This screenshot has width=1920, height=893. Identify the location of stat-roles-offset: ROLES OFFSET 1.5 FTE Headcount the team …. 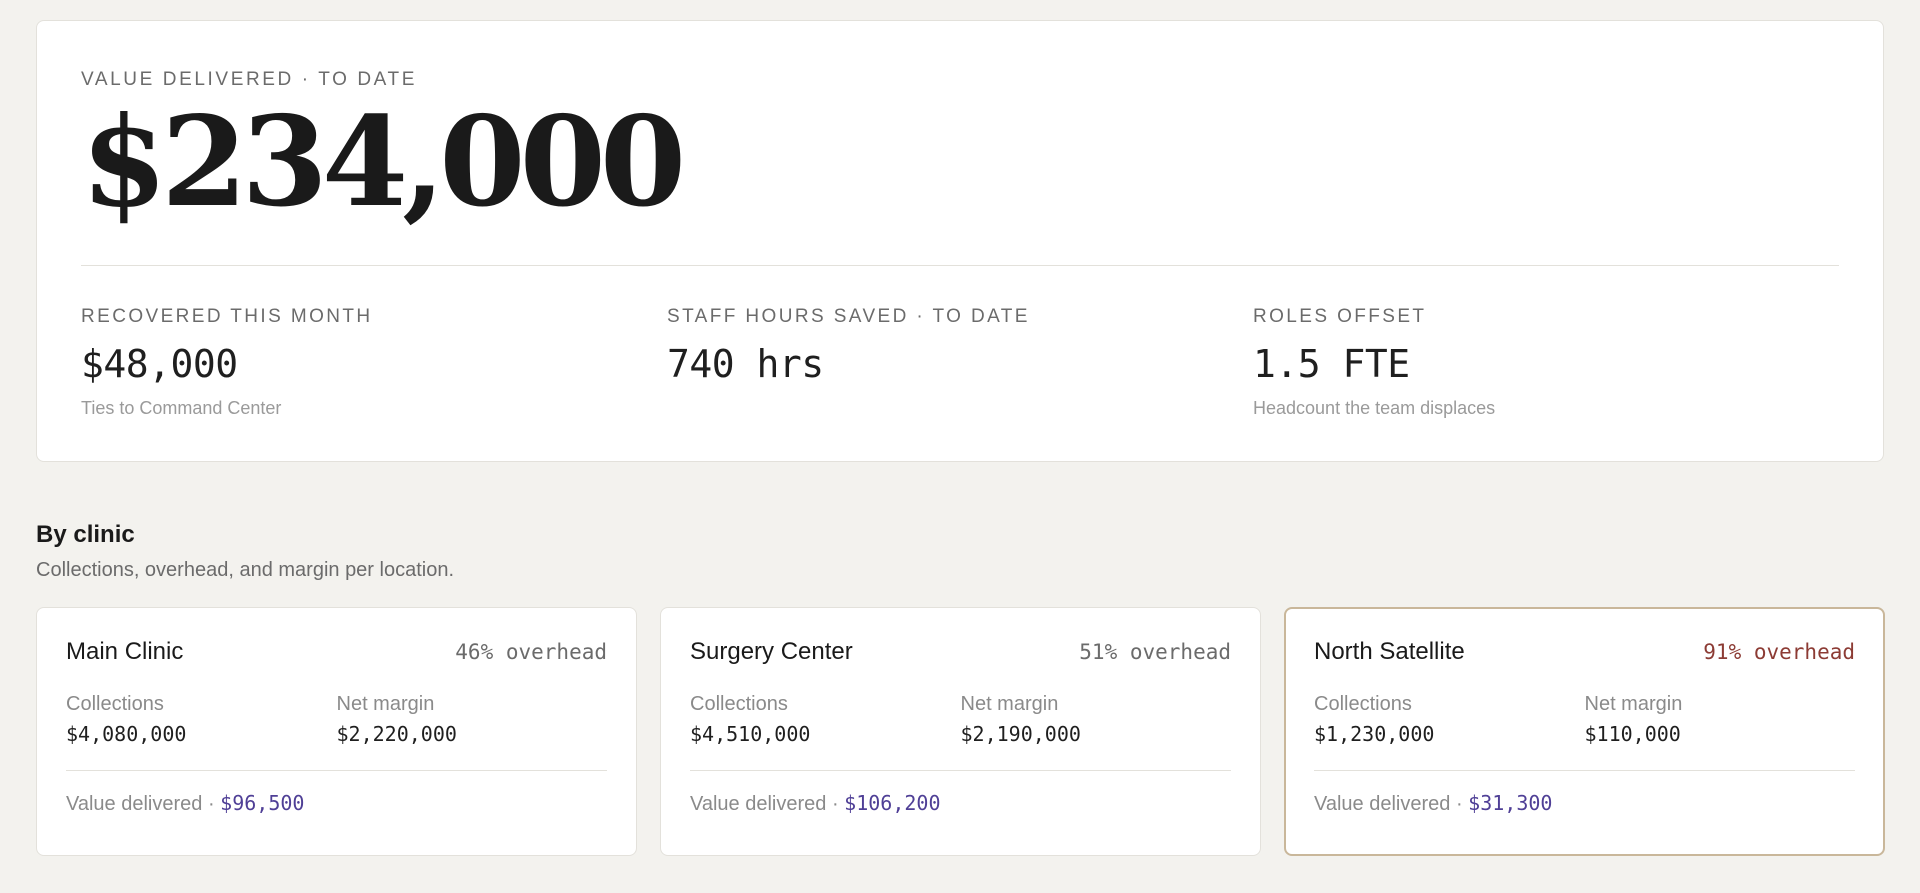
(1546, 362).